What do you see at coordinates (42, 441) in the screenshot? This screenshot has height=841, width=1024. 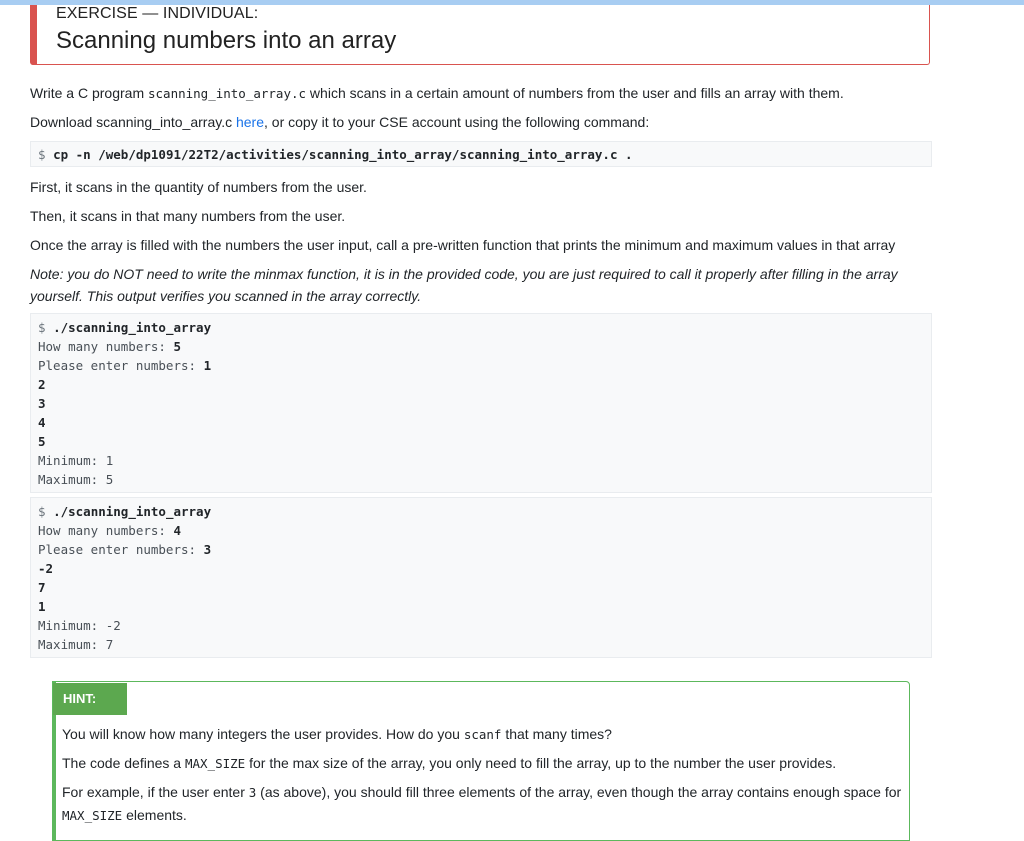 I see `example1-input-line: 5` at bounding box center [42, 441].